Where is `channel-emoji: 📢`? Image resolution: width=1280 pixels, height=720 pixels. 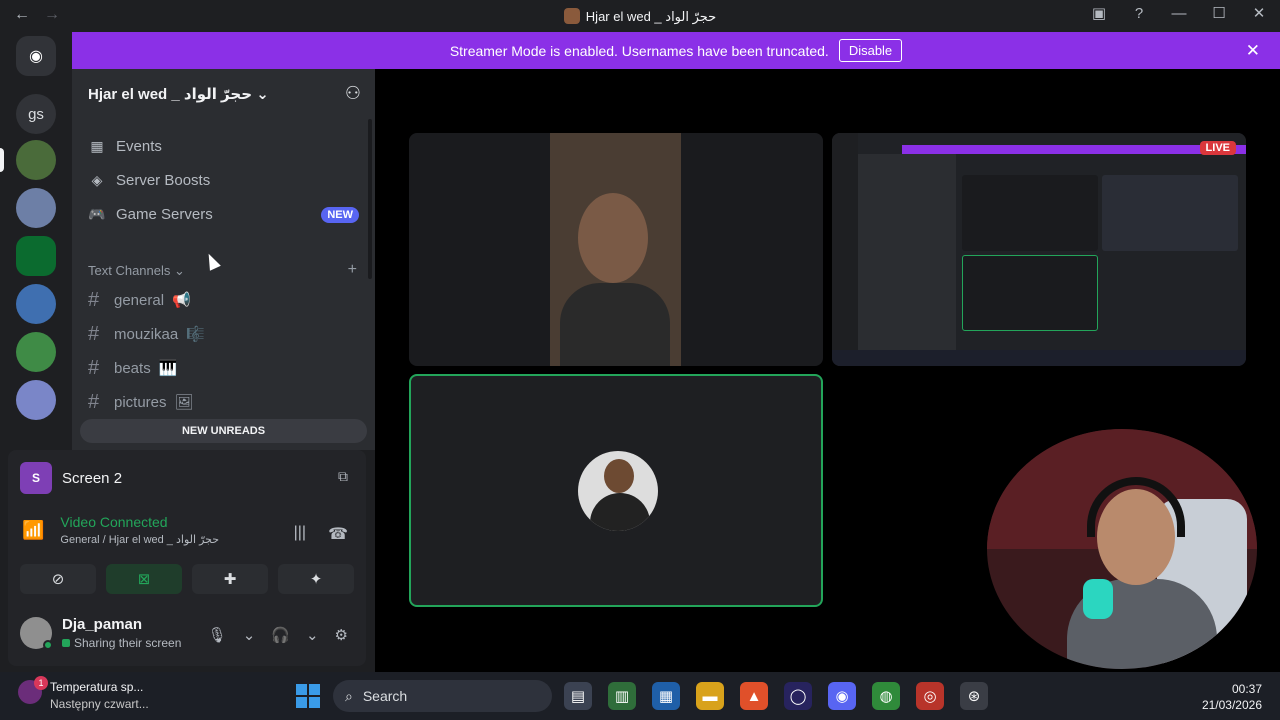
channel-emoji: 📢 is located at coordinates (181, 300).